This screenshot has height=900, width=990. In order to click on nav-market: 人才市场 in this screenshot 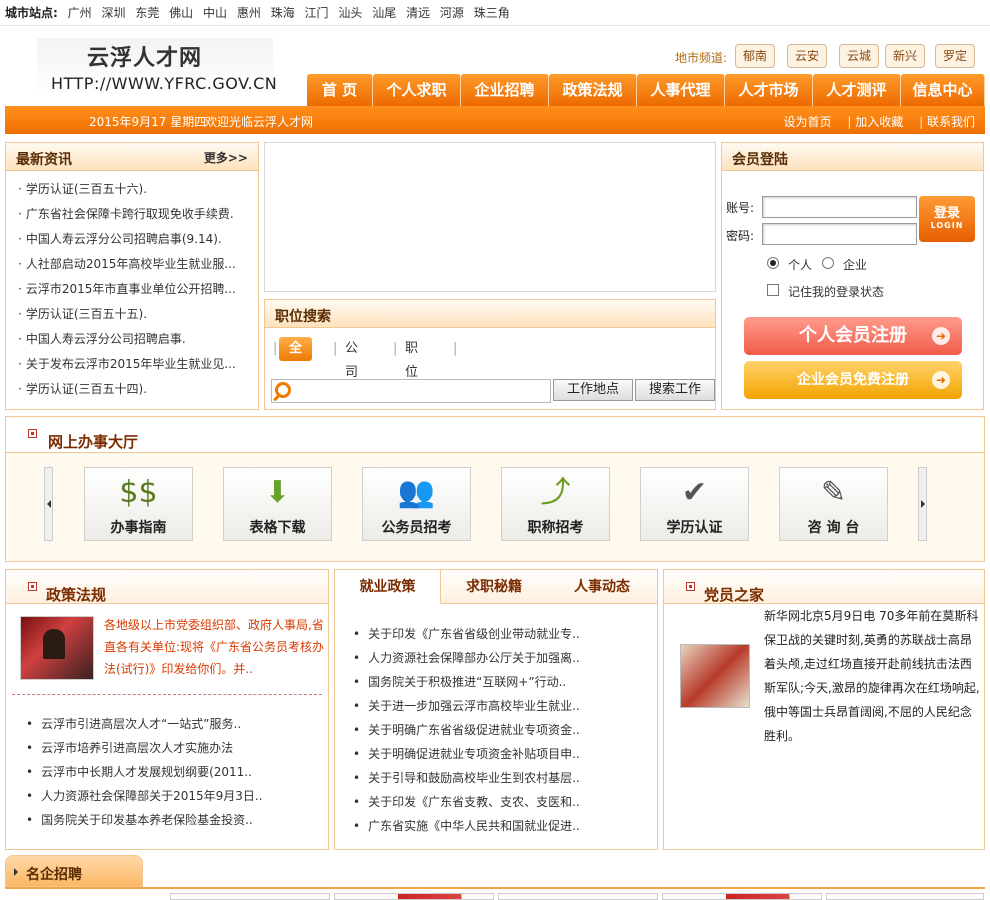, I will do `click(769, 90)`.